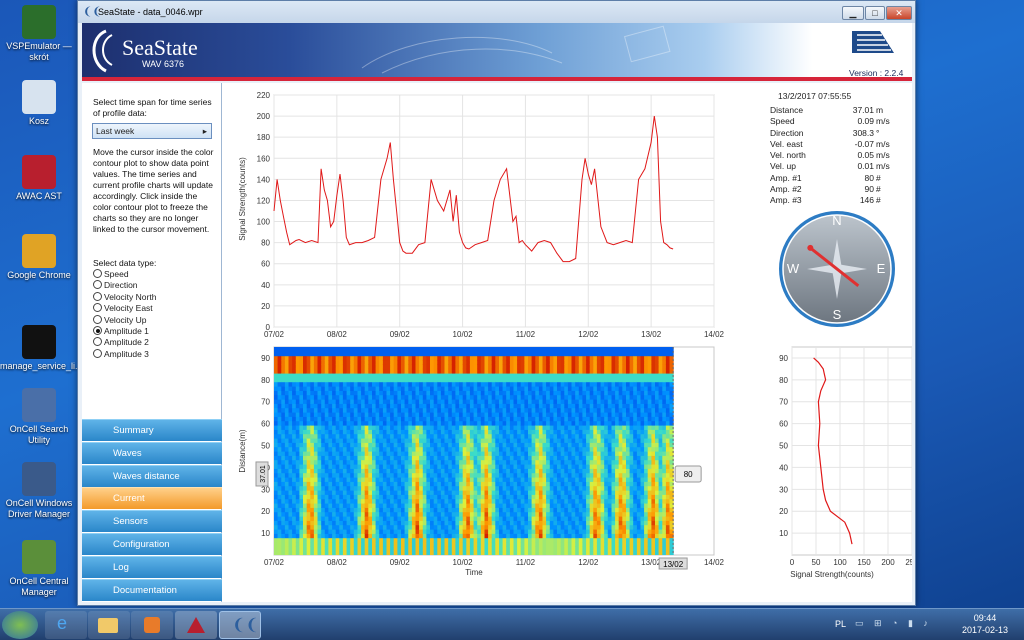 This screenshot has height=640, width=1024. I want to click on datatype-radio: Speed, so click(111, 274).